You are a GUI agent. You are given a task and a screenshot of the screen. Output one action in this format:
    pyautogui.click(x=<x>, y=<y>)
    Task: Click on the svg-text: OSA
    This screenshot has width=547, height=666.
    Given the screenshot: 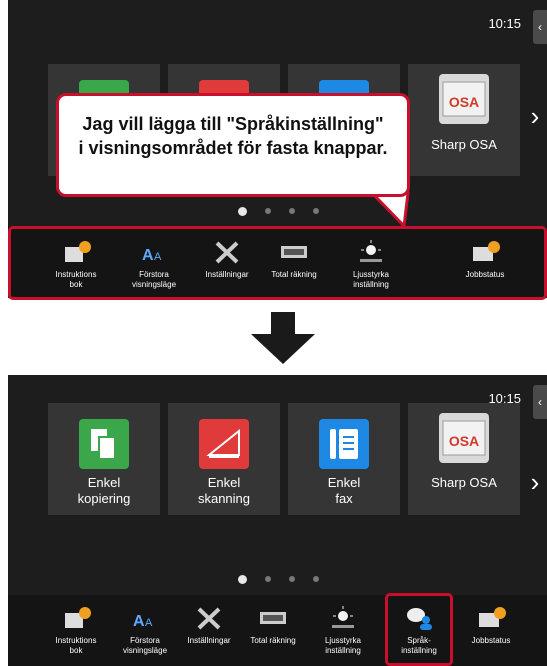 What is the action you would take?
    pyautogui.click(x=464, y=441)
    